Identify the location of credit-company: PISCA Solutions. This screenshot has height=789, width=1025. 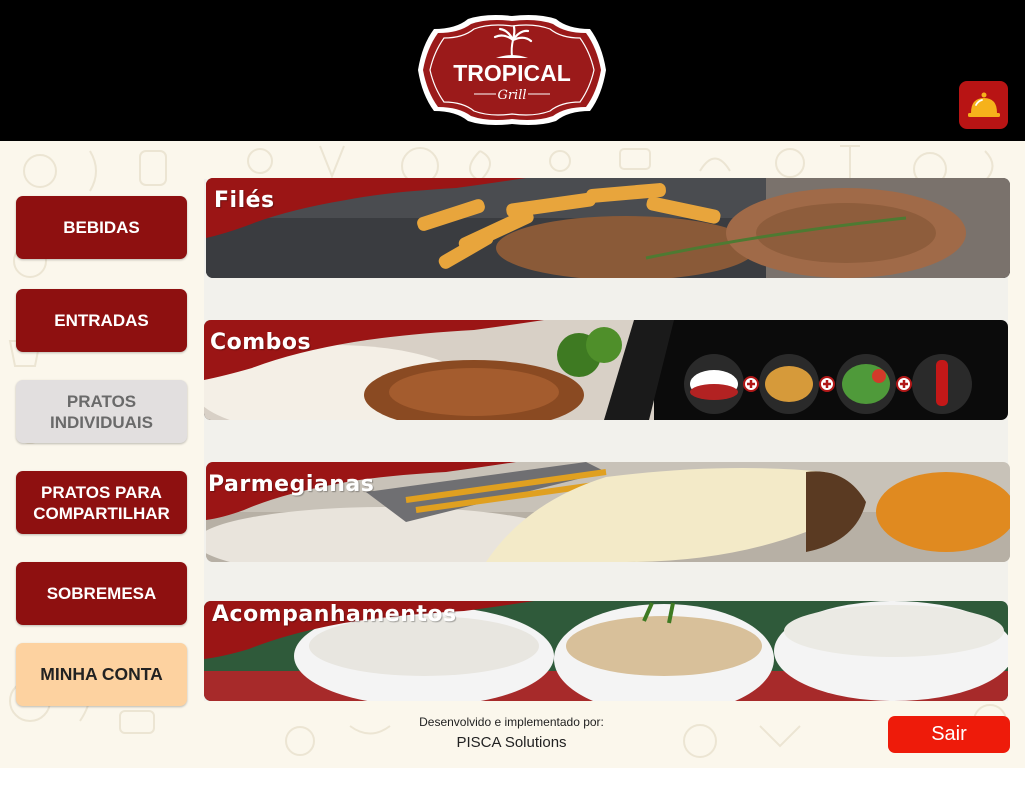
(511, 742).